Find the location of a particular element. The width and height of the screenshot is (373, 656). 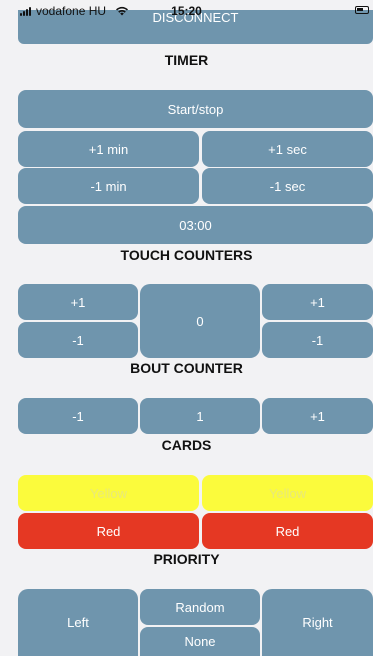

left-red-card-label: Red is located at coordinates (108, 531).